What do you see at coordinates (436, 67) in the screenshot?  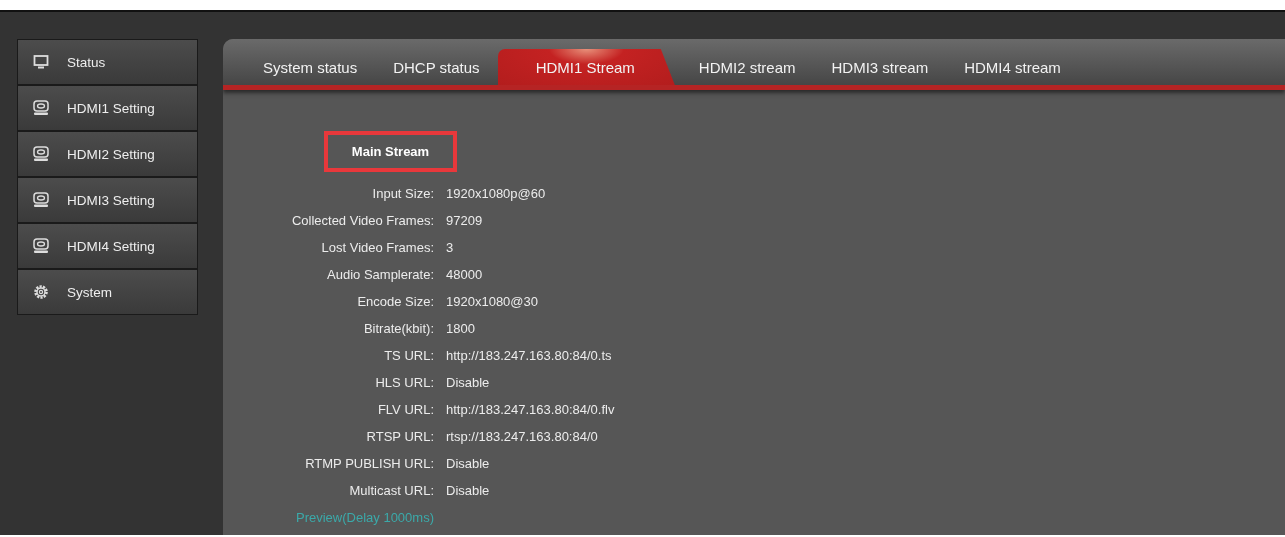 I see `tab: DHCP status` at bounding box center [436, 67].